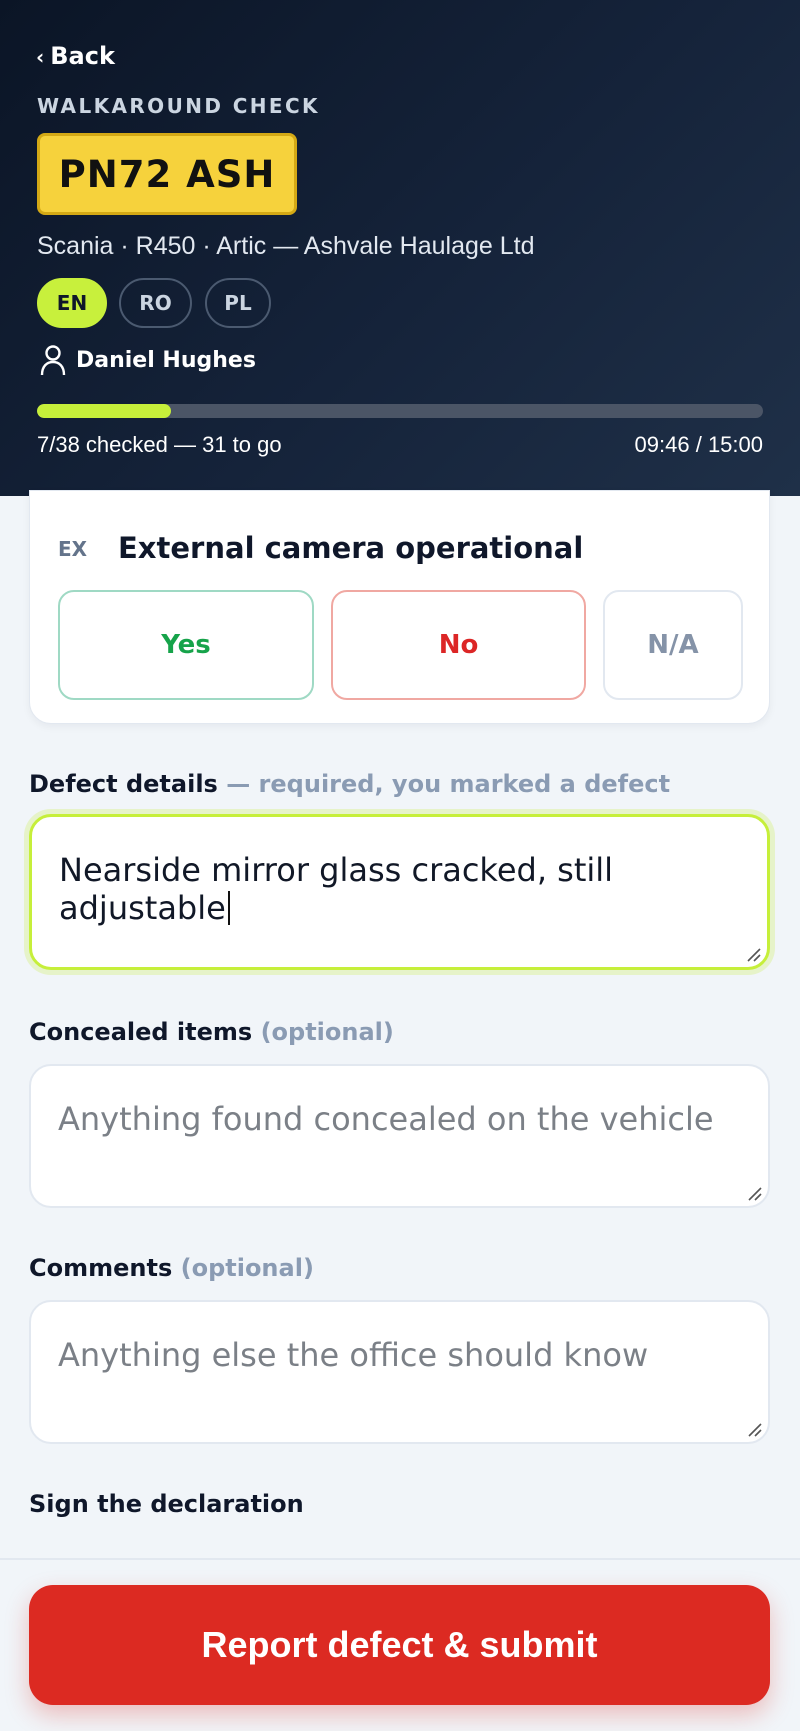 This screenshot has width=800, height=1731. What do you see at coordinates (353, 1355) in the screenshot?
I see `comments-placeholder: Anything else the office should know` at bounding box center [353, 1355].